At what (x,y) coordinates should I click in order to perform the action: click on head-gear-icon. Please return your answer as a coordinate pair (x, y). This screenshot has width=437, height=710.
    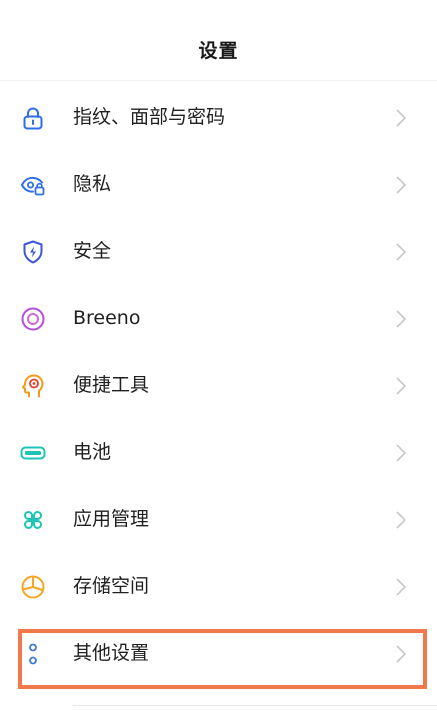
    Looking at the image, I should click on (33, 386).